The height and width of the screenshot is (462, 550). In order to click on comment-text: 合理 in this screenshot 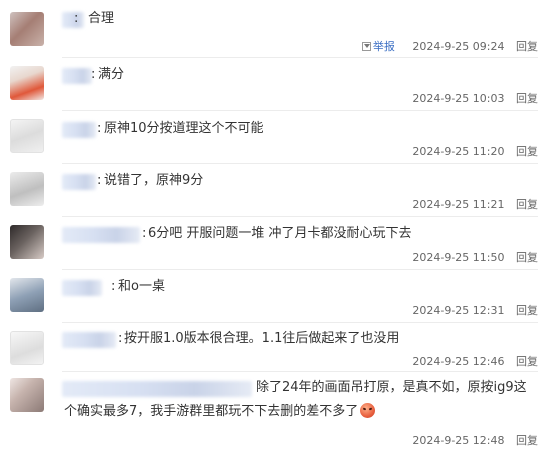, I will do `click(101, 18)`.